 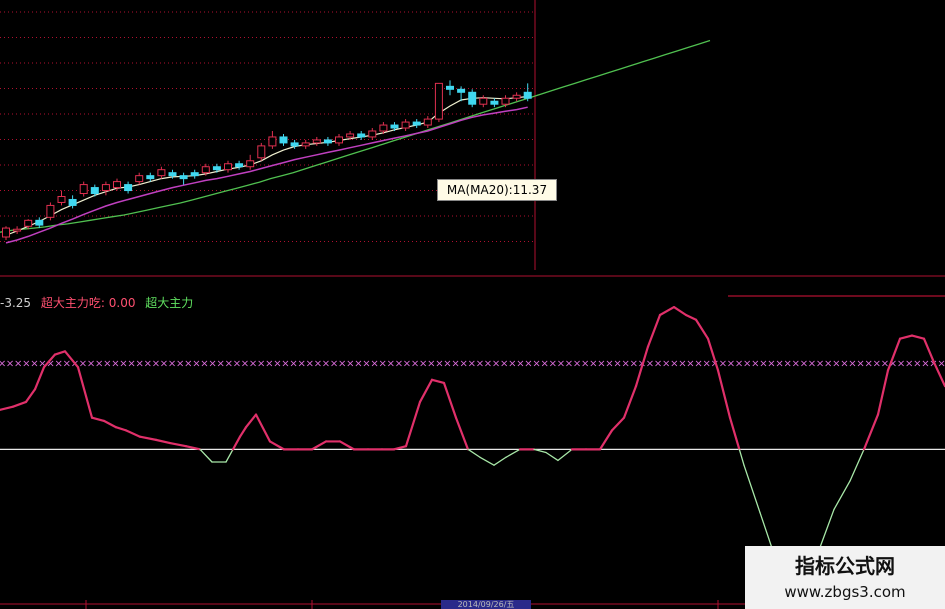 I want to click on legend-value: -3.25, so click(x=16, y=303).